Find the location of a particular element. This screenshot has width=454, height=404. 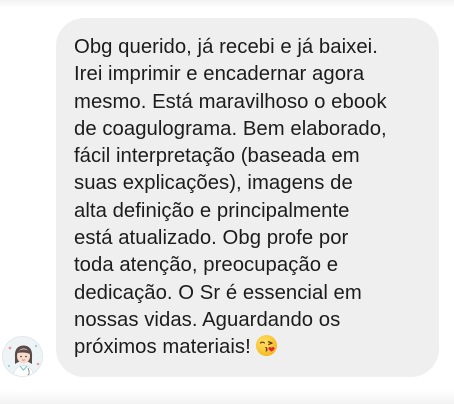

message-line: dedicação. O Sr é essencial em is located at coordinates (218, 292).